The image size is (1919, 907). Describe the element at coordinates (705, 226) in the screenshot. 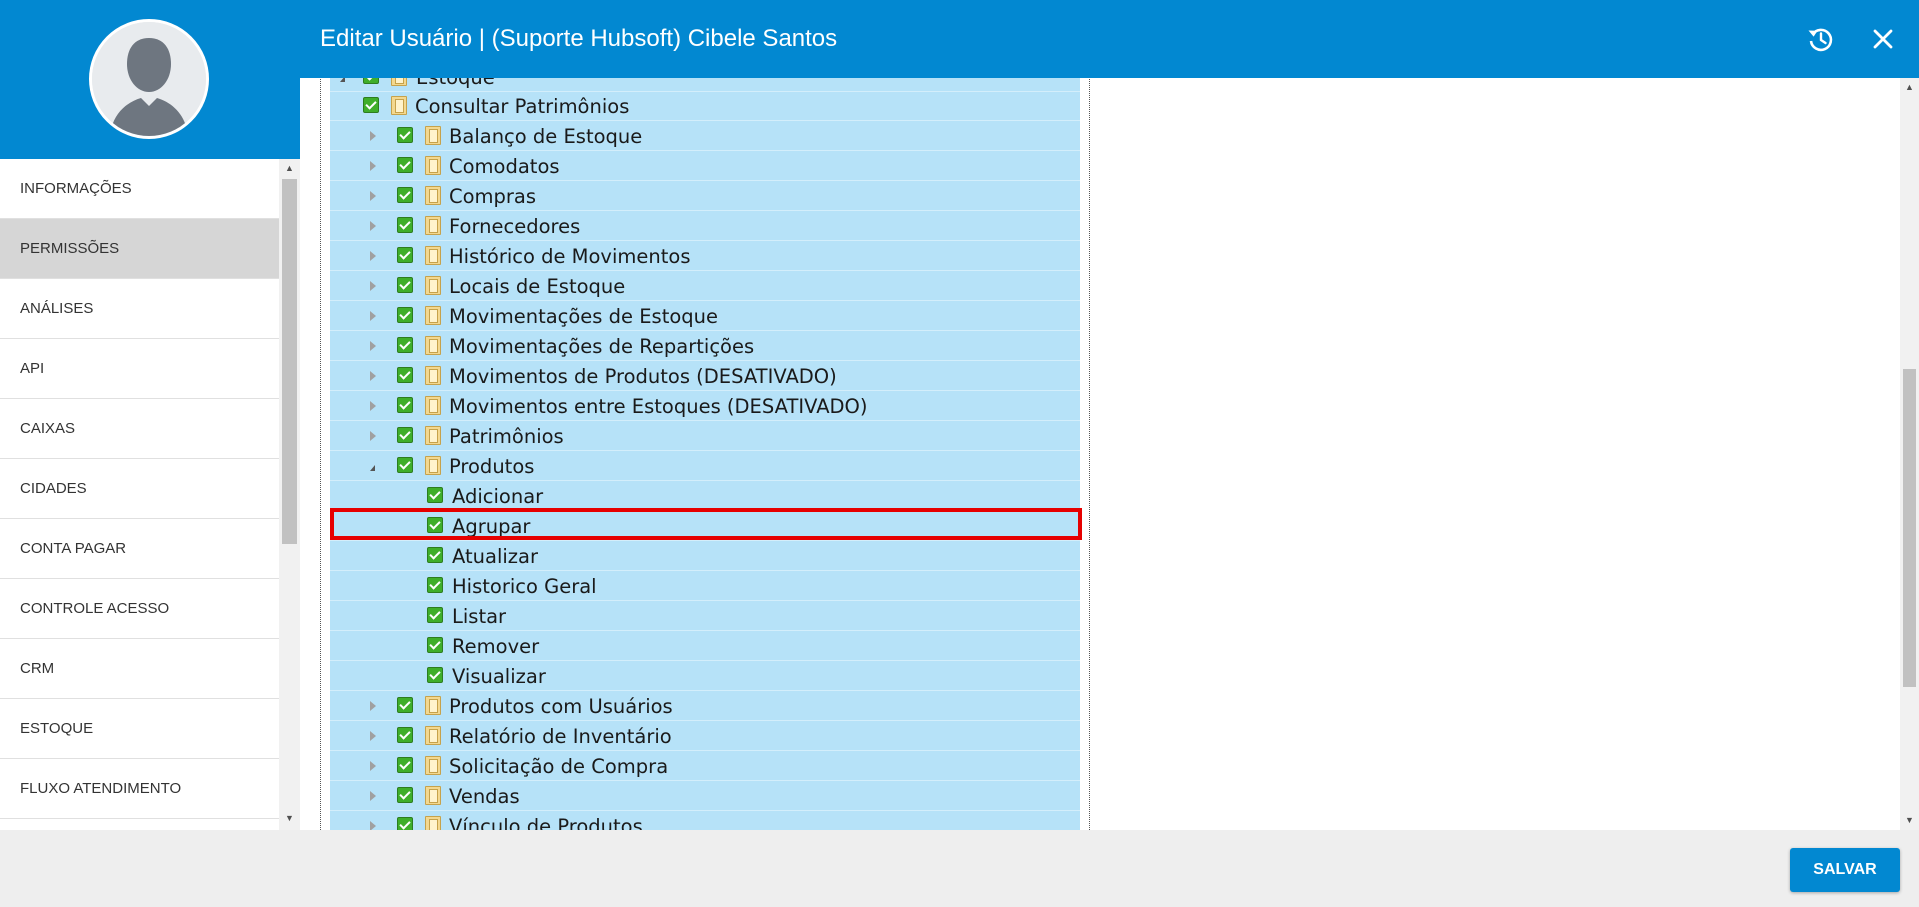

I see `tree-node: Fornecedores` at that location.